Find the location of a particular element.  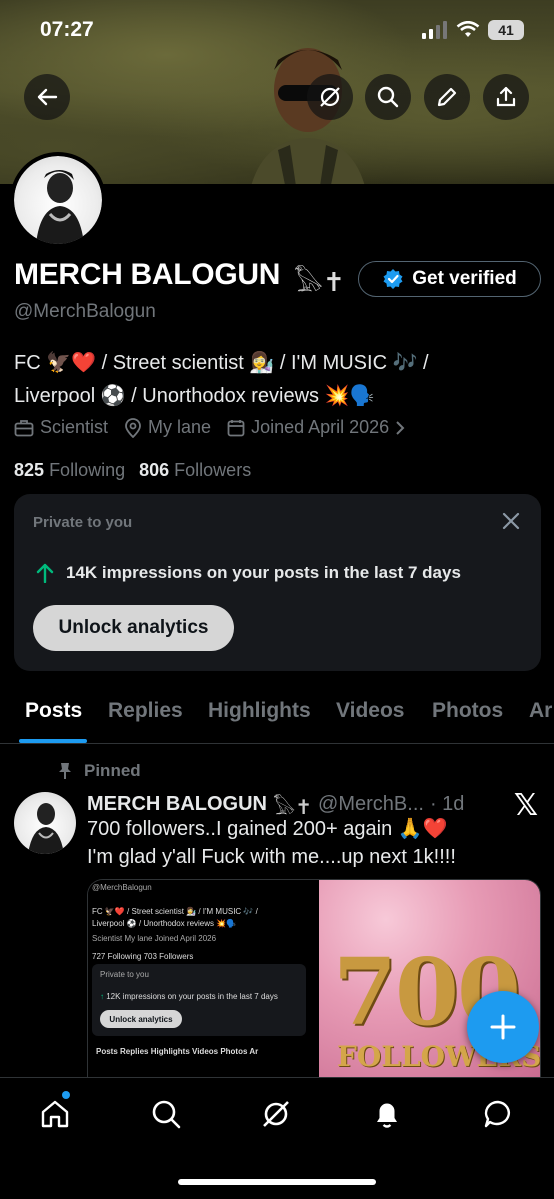

status-time: 07:27 is located at coordinates (67, 29).